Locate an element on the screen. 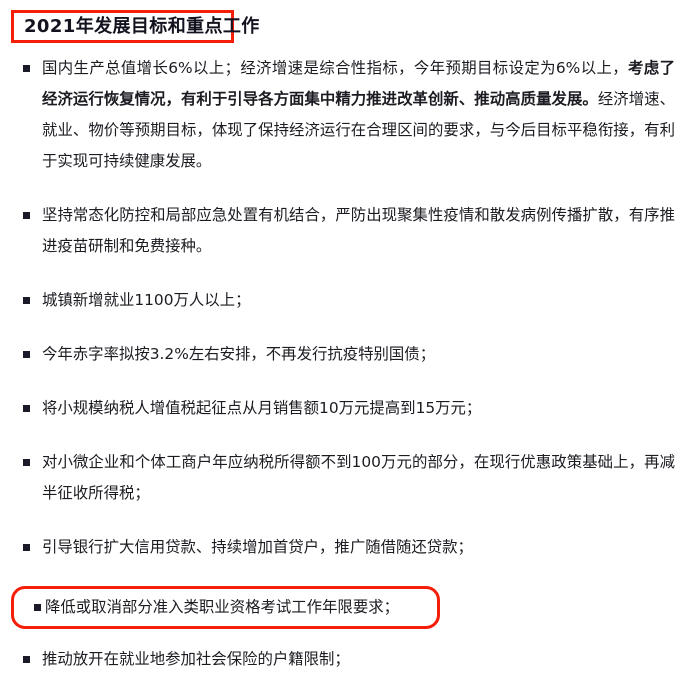 This screenshot has height=698, width=691. plain-text: 降低或取消部分准入类职业资格考试工作年限要求； is located at coordinates (222, 607).